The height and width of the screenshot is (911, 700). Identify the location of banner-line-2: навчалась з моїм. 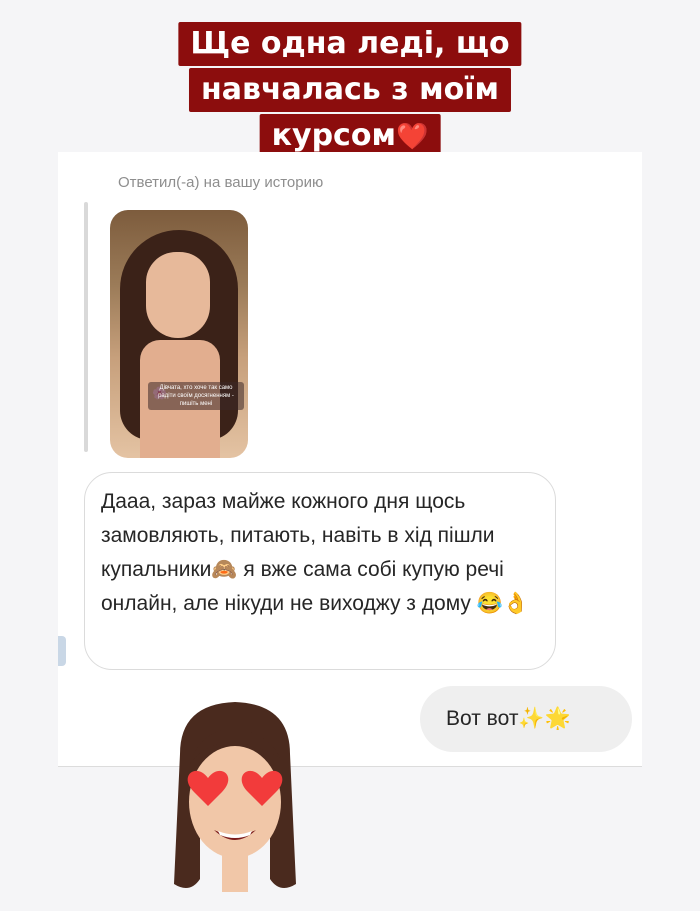
(350, 90).